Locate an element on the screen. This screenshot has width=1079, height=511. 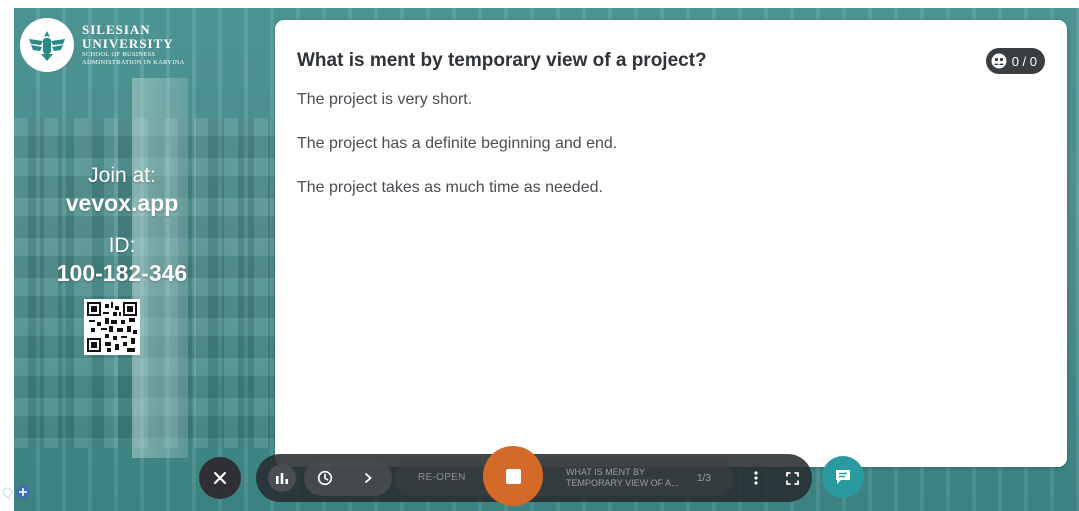
close-button is located at coordinates (220, 478).